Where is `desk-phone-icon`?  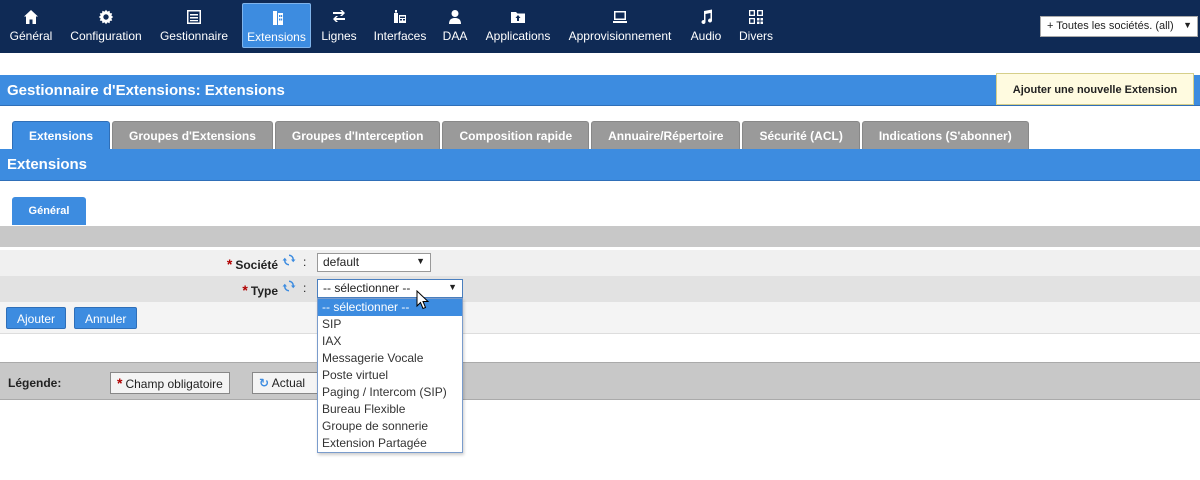 desk-phone-icon is located at coordinates (620, 17).